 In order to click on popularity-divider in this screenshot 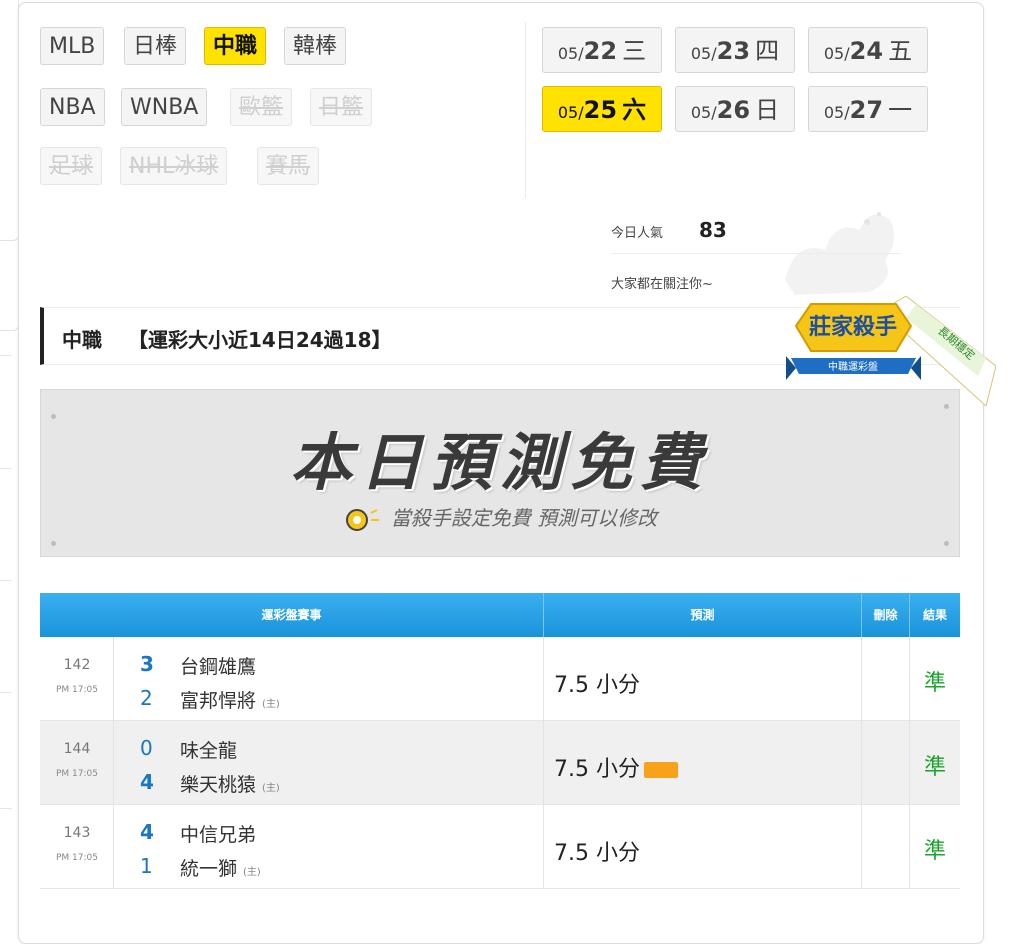, I will do `click(756, 253)`.